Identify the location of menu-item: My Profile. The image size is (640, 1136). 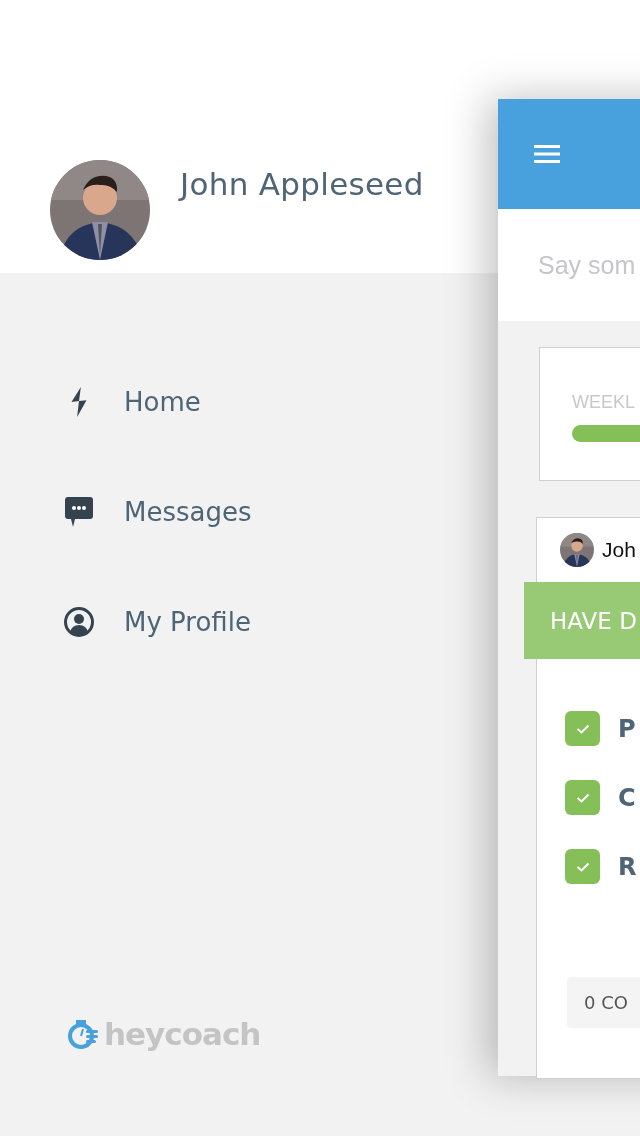
(174, 622).